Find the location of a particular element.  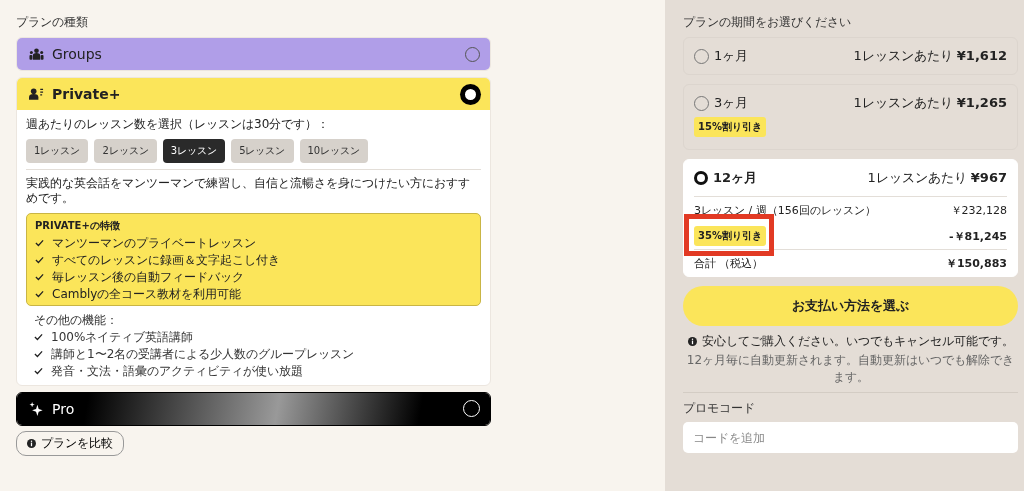

other-features-title: その他の機能： is located at coordinates (76, 320).